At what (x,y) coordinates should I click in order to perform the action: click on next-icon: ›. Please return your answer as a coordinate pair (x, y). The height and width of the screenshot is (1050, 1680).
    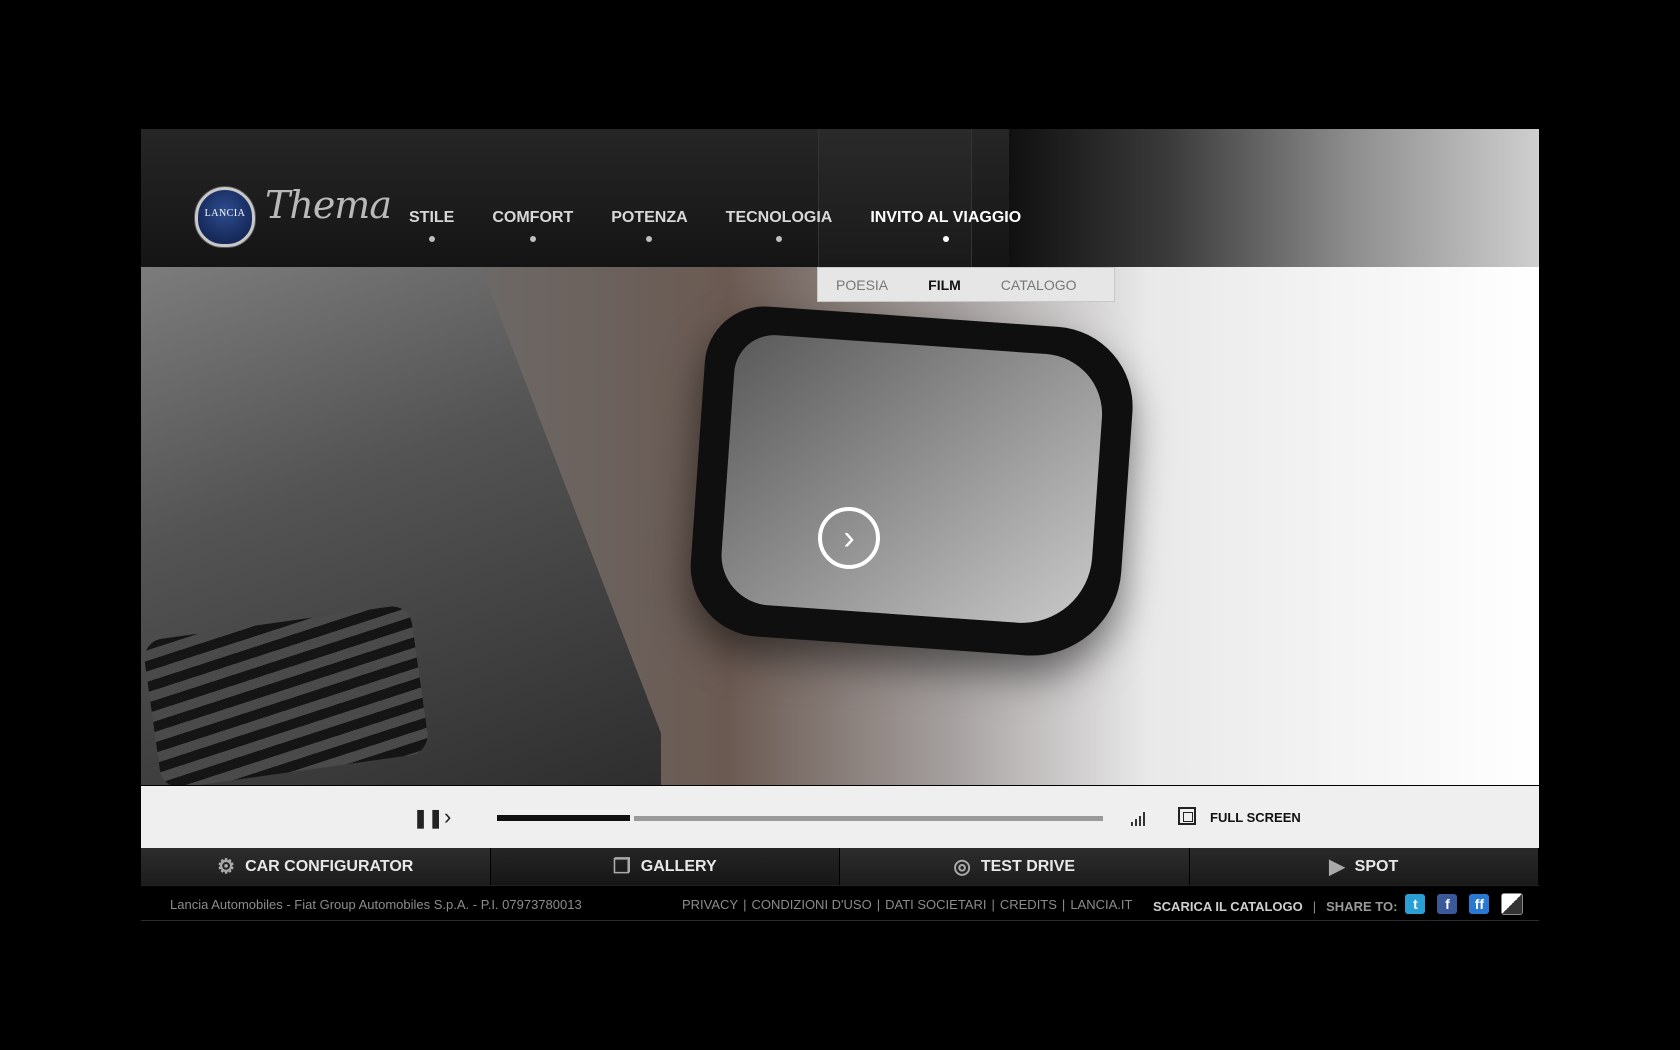
    Looking at the image, I should click on (447, 817).